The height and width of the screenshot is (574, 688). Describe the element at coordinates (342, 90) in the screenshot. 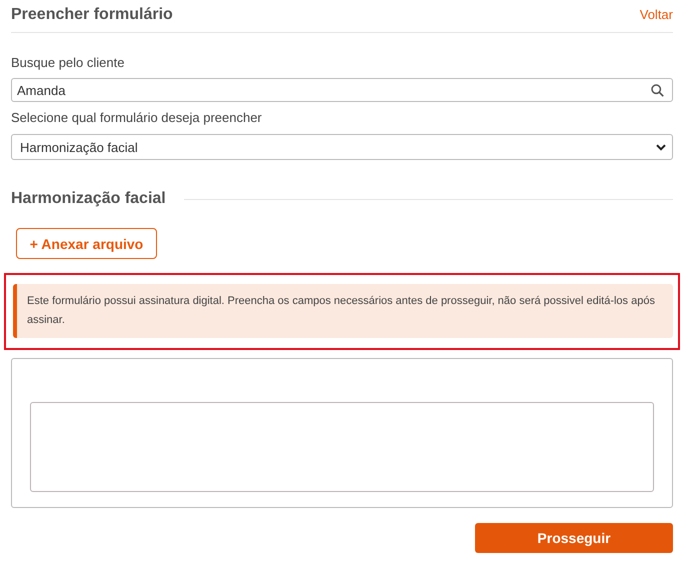

I see `search-field: Amanda` at that location.